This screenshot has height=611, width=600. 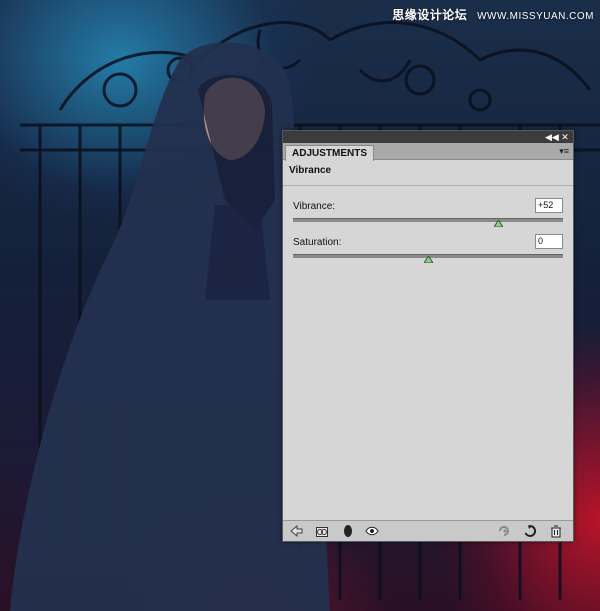 I want to click on panel-title-bar: ◀◀ ✕, so click(x=428, y=137).